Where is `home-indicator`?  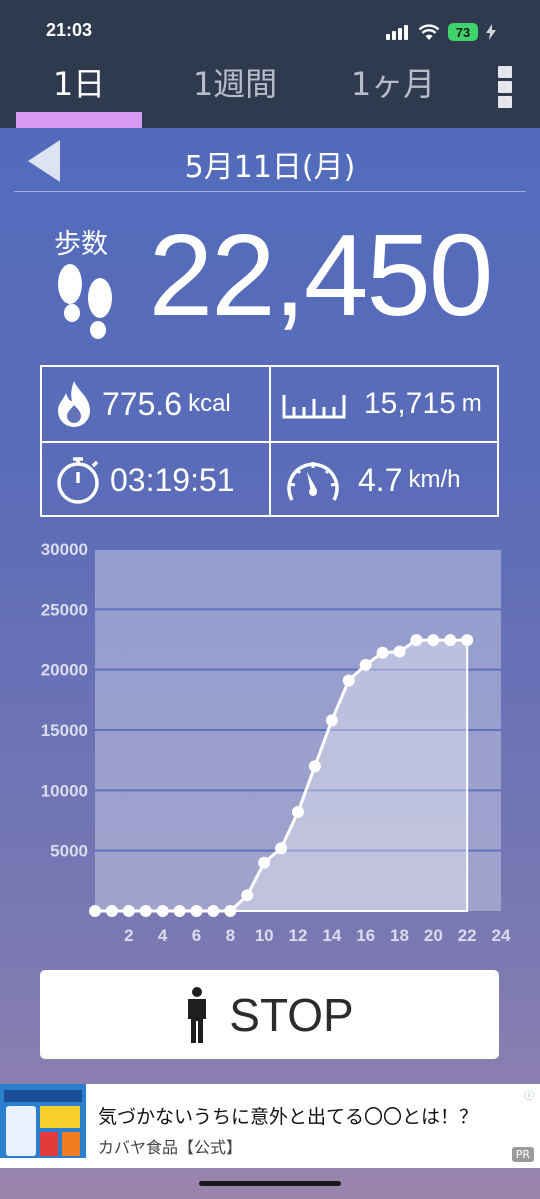 home-indicator is located at coordinates (270, 1183).